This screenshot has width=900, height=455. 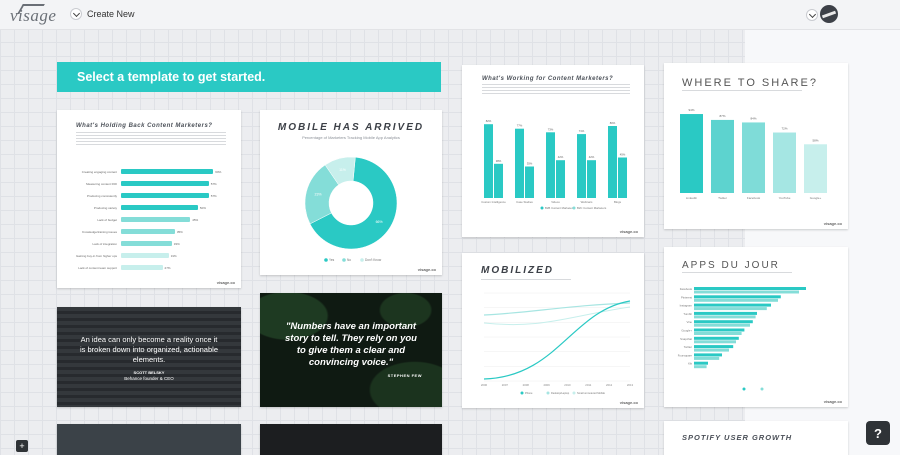 I want to click on bar-value: 42%, so click(x=561, y=157).